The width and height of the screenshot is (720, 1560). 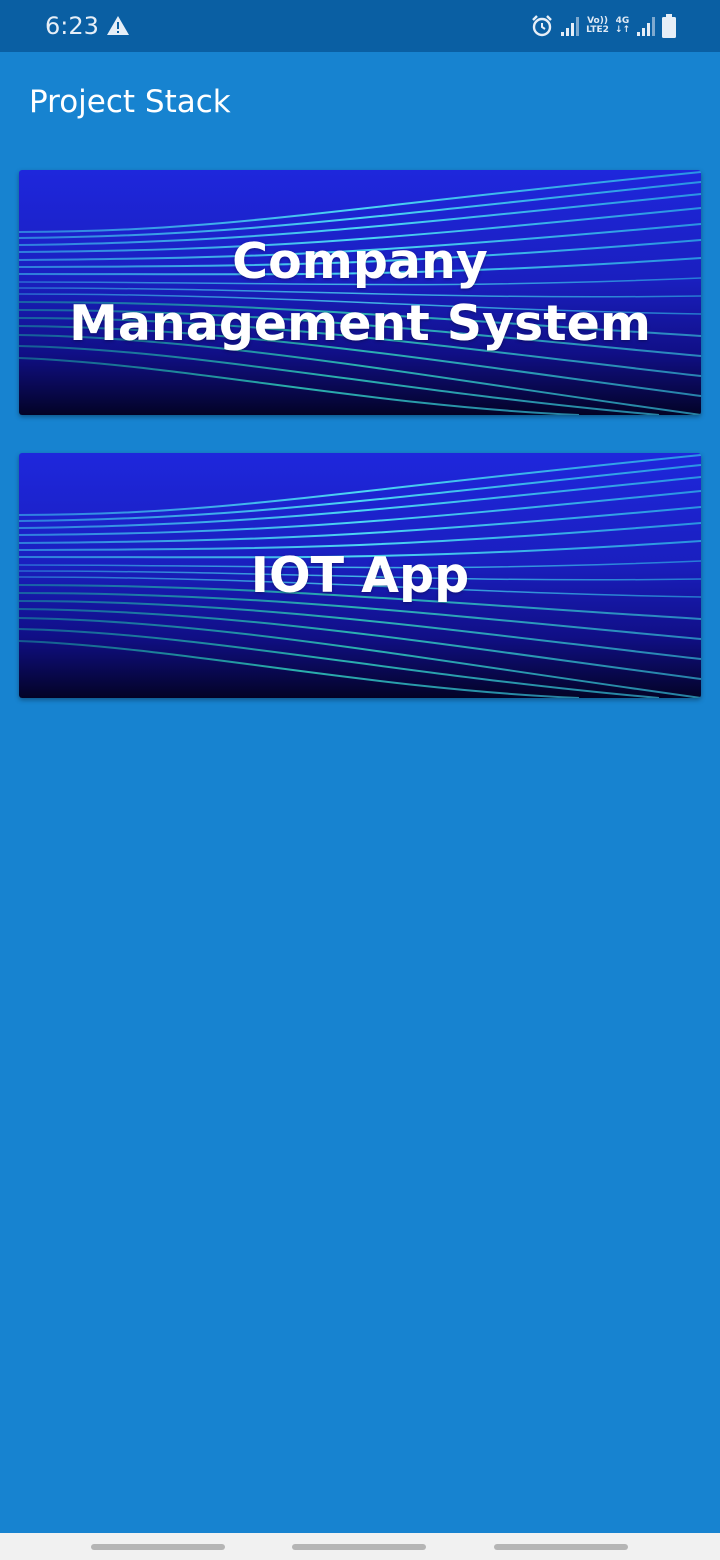 What do you see at coordinates (118, 25) in the screenshot?
I see `warning-icon` at bounding box center [118, 25].